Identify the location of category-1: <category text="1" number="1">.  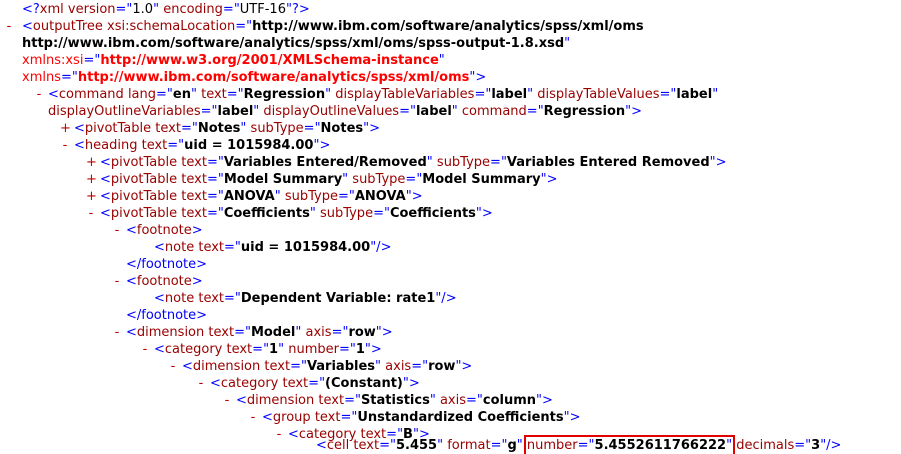
(268, 349).